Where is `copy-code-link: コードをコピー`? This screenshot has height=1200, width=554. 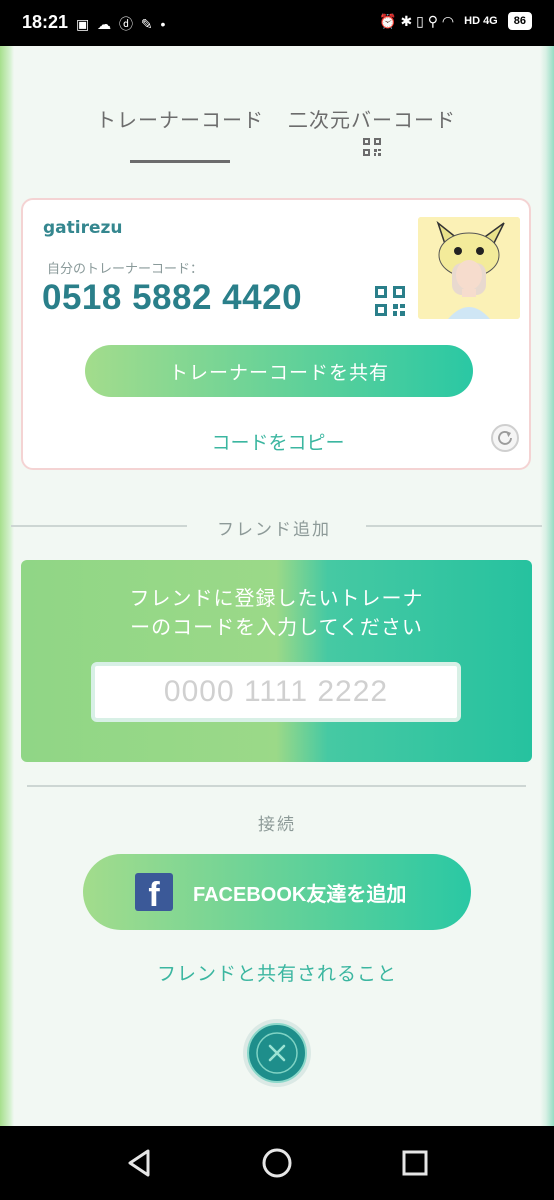
copy-code-link: コードをコピー is located at coordinates (278, 441).